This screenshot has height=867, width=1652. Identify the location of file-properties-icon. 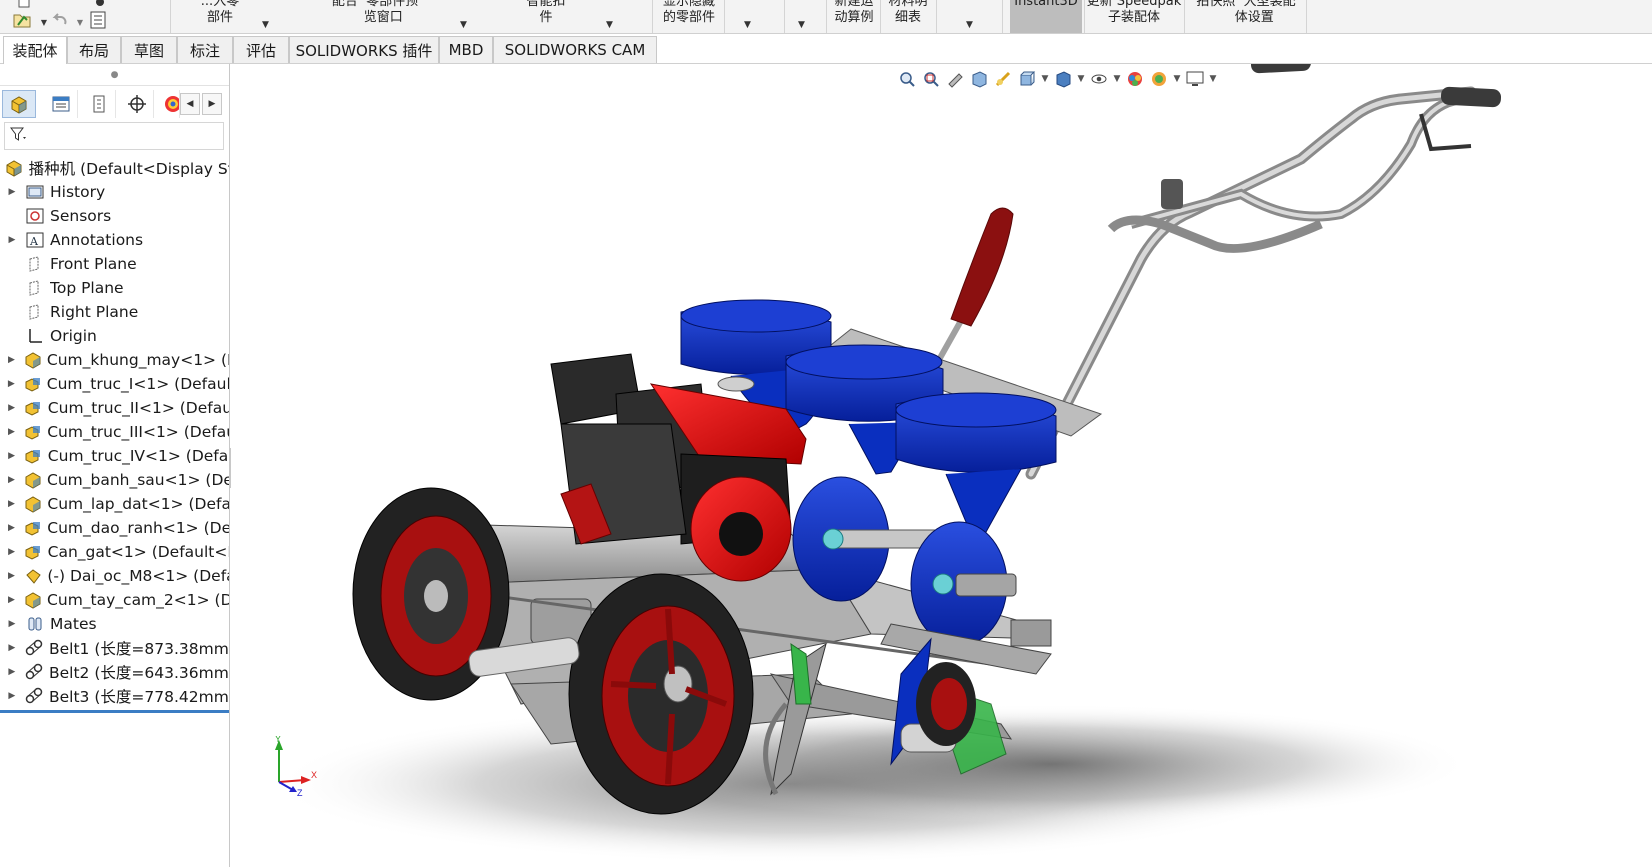
(98, 20).